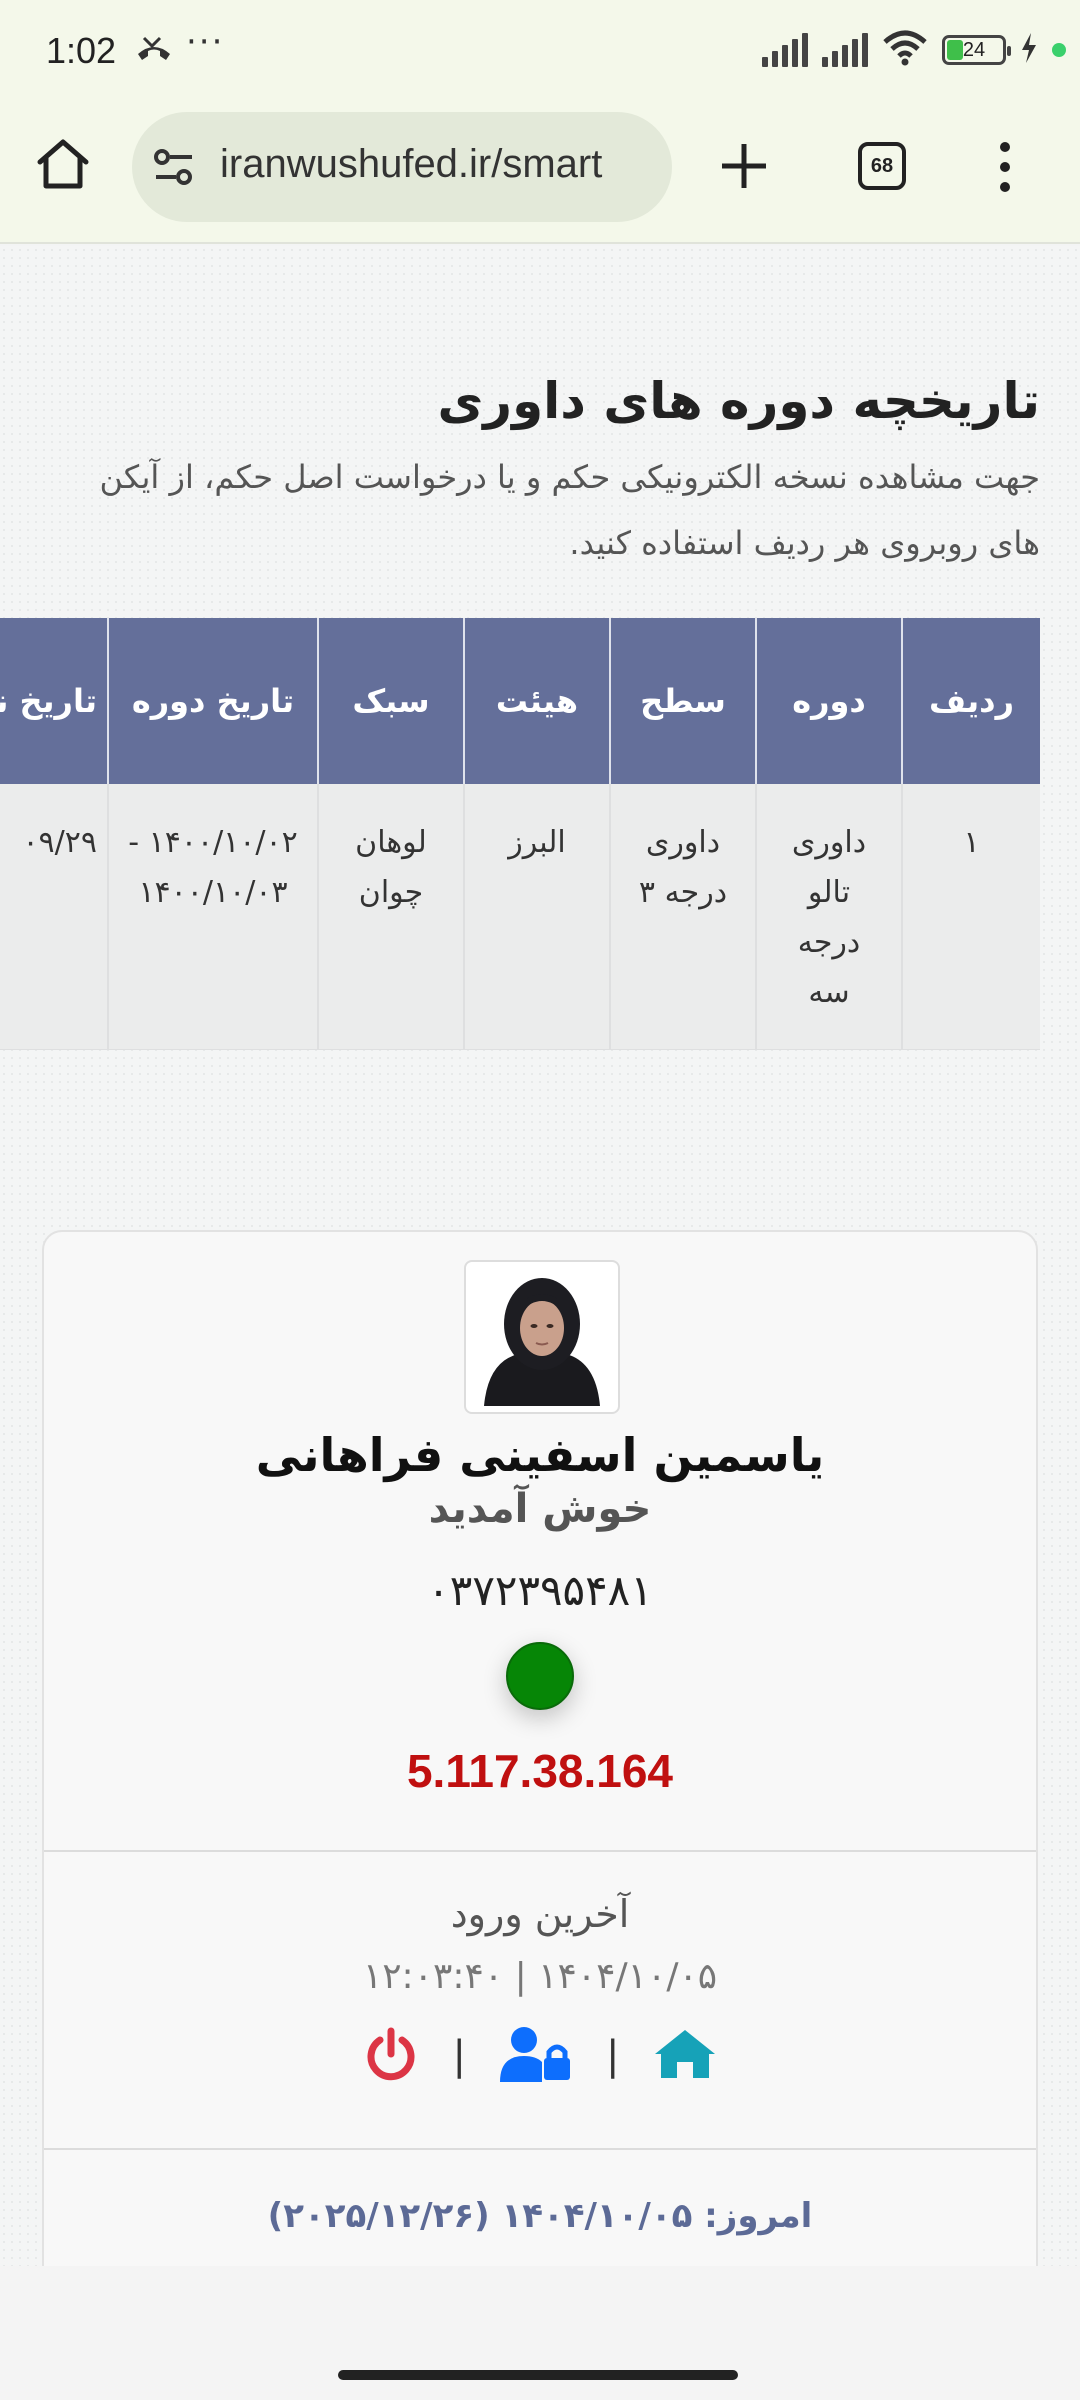 This screenshot has width=1080, height=2400. Describe the element at coordinates (970, 917) in the screenshot. I see `cell-index: ۱` at that location.